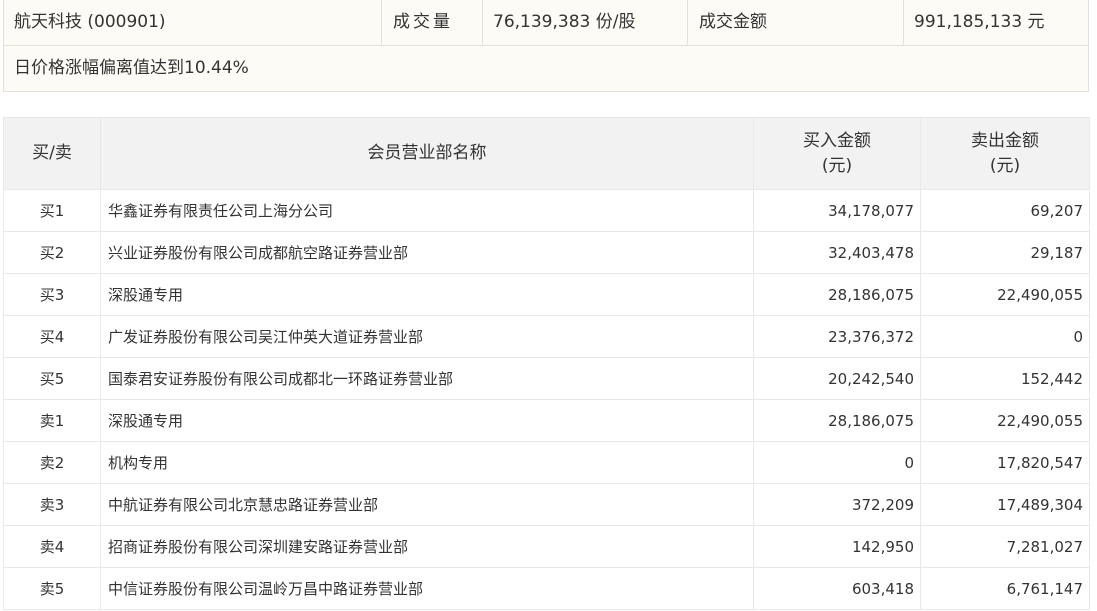  What do you see at coordinates (837, 378) in the screenshot?
I see `row-buy-amount: 20,242,540` at bounding box center [837, 378].